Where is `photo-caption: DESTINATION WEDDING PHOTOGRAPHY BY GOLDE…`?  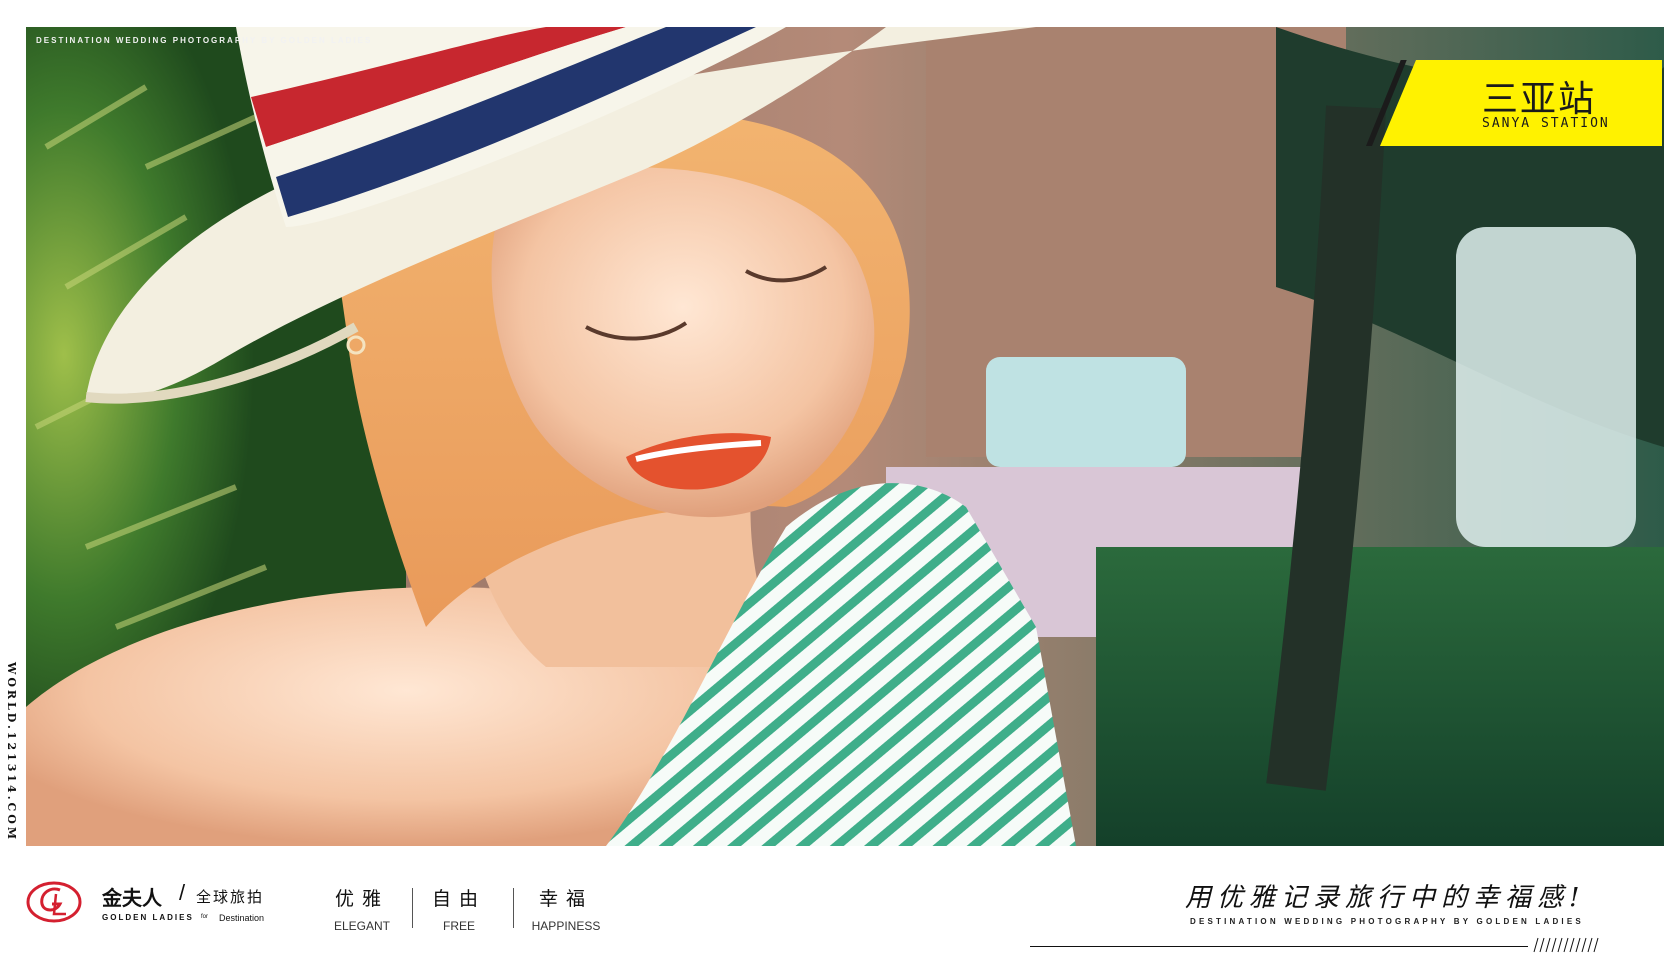 photo-caption: DESTINATION WEDDING PHOTOGRAPHY BY GOLDE… is located at coordinates (204, 40).